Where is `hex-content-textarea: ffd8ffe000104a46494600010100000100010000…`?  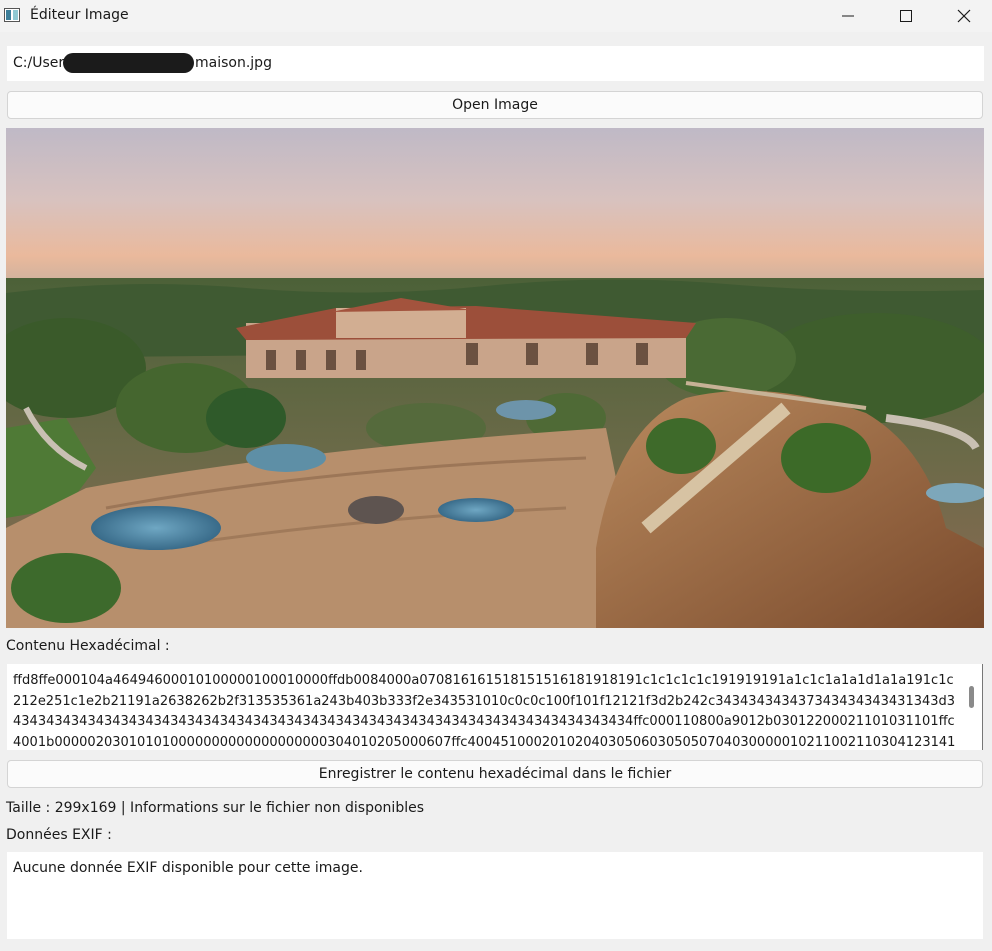
hex-content-textarea: ffd8ffe000104a46494600010100000100010000… is located at coordinates (495, 707).